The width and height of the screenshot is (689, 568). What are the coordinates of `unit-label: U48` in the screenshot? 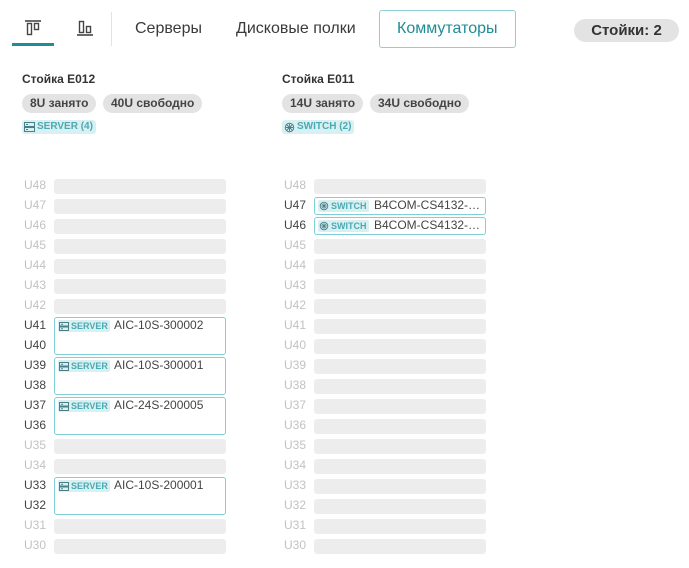 It's located at (295, 185).